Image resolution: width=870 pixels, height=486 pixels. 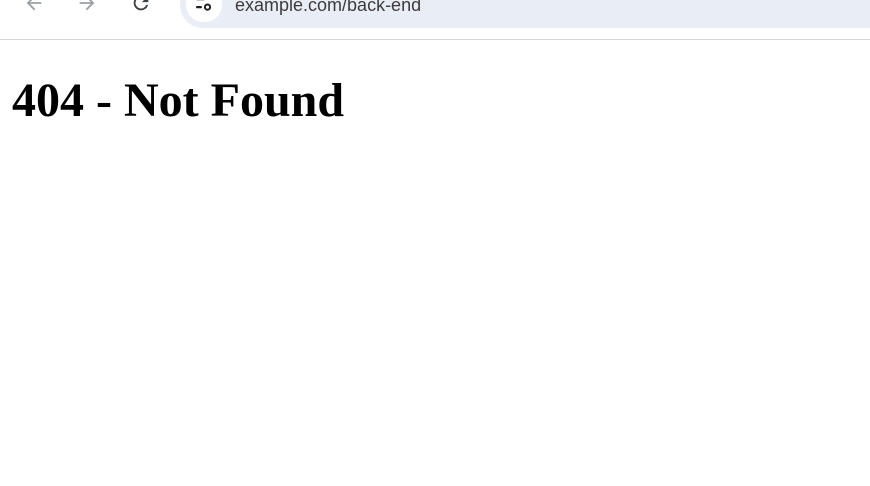 I want to click on address-bar: example.com/back-end, so click(x=525, y=14).